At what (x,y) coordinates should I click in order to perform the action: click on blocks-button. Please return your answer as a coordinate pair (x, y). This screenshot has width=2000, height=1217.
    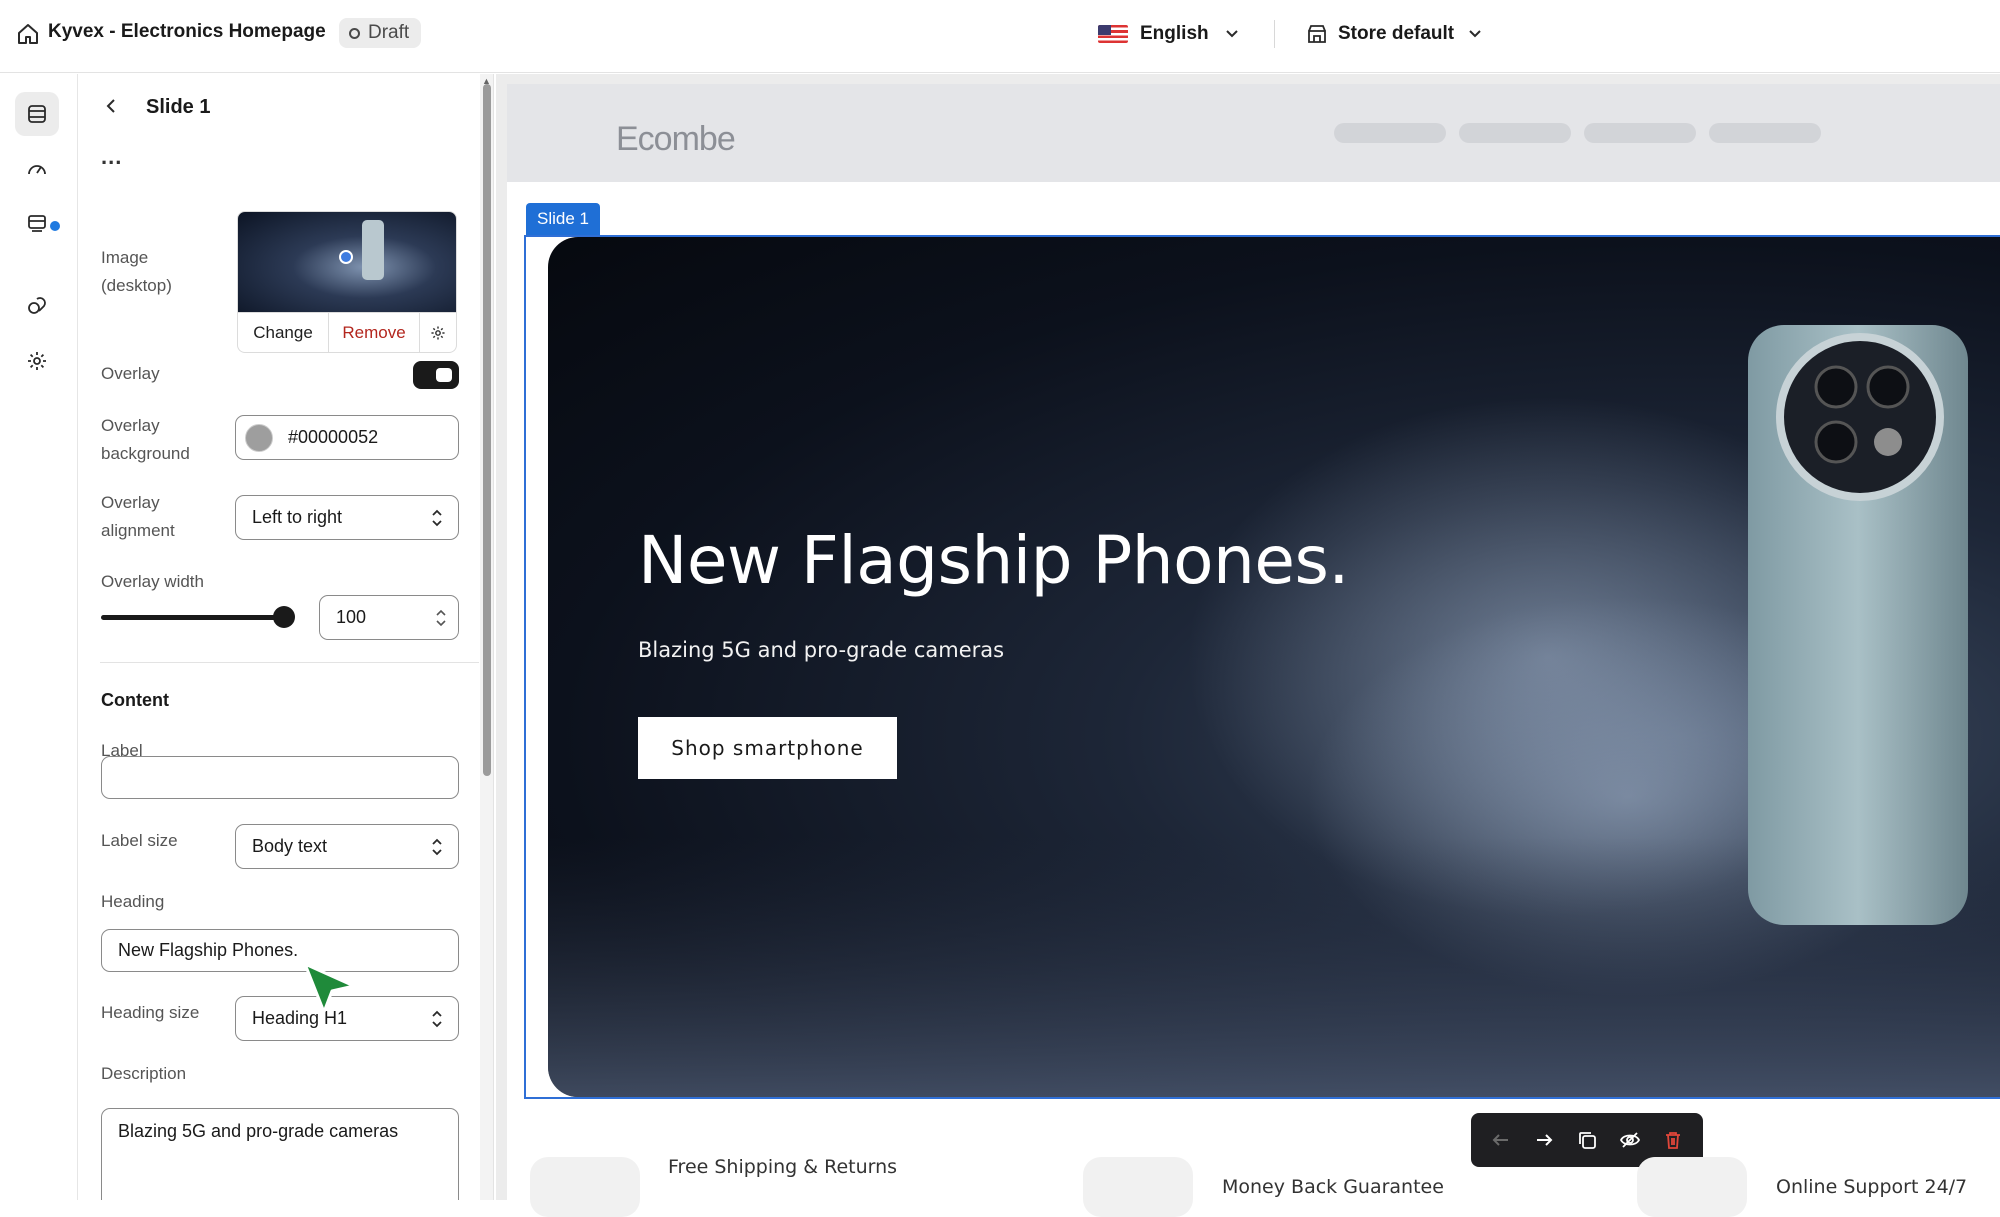
    Looking at the image, I should click on (37, 224).